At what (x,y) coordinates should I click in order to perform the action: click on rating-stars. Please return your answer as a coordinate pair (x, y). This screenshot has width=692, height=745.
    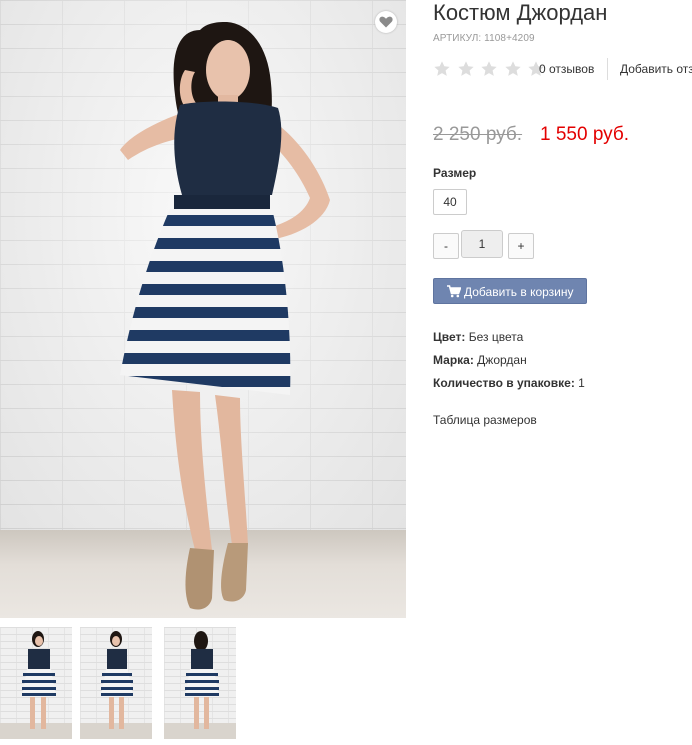
    Looking at the image, I should click on (489, 69).